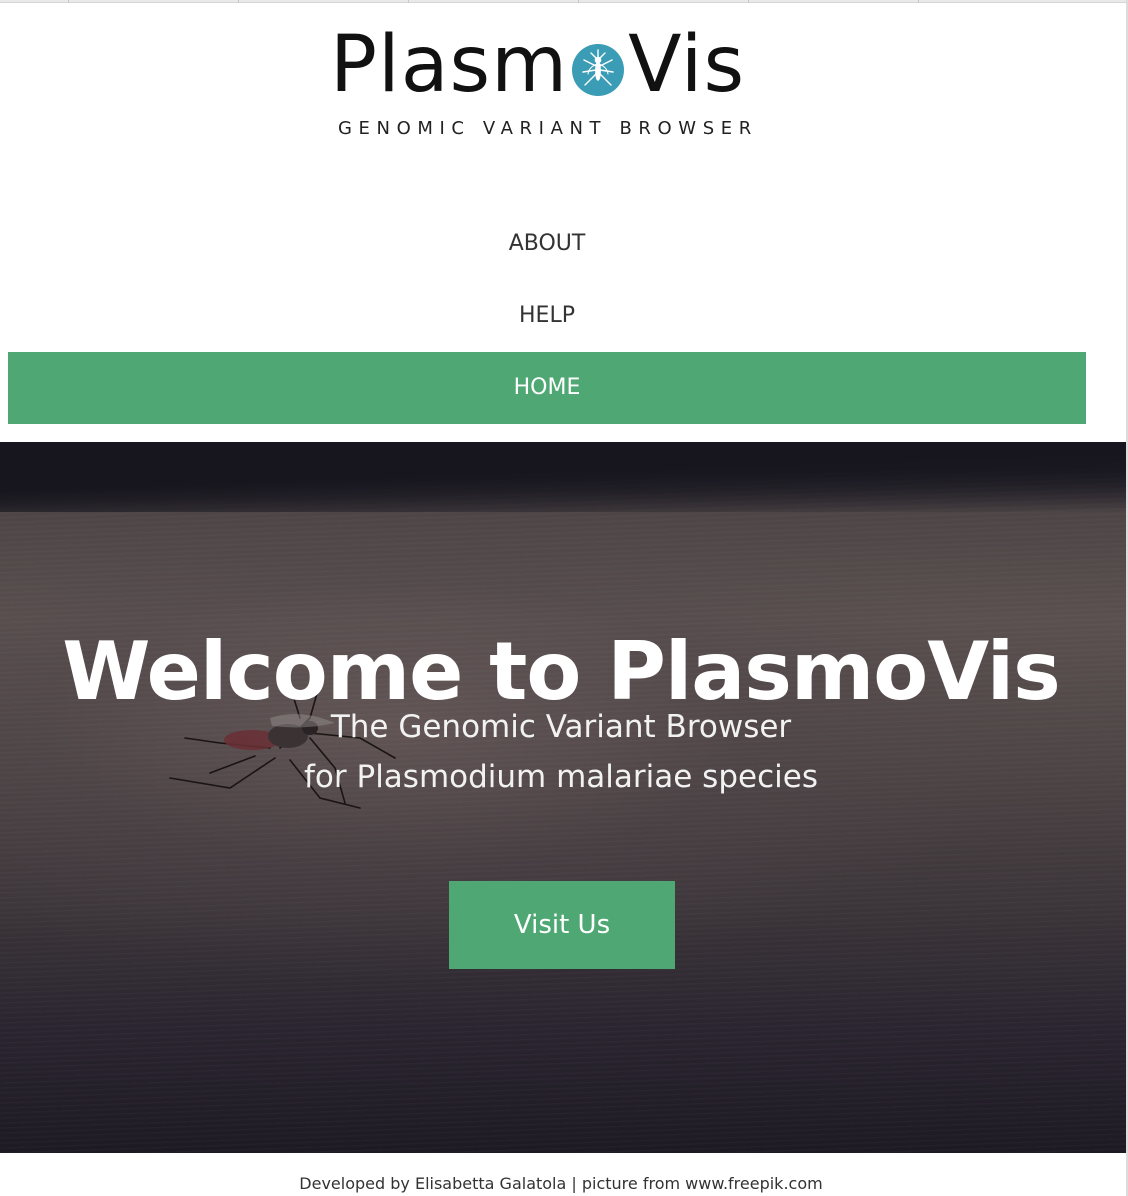 The width and height of the screenshot is (1128, 1196). Describe the element at coordinates (598, 70) in the screenshot. I see `mosquito-icon` at that location.